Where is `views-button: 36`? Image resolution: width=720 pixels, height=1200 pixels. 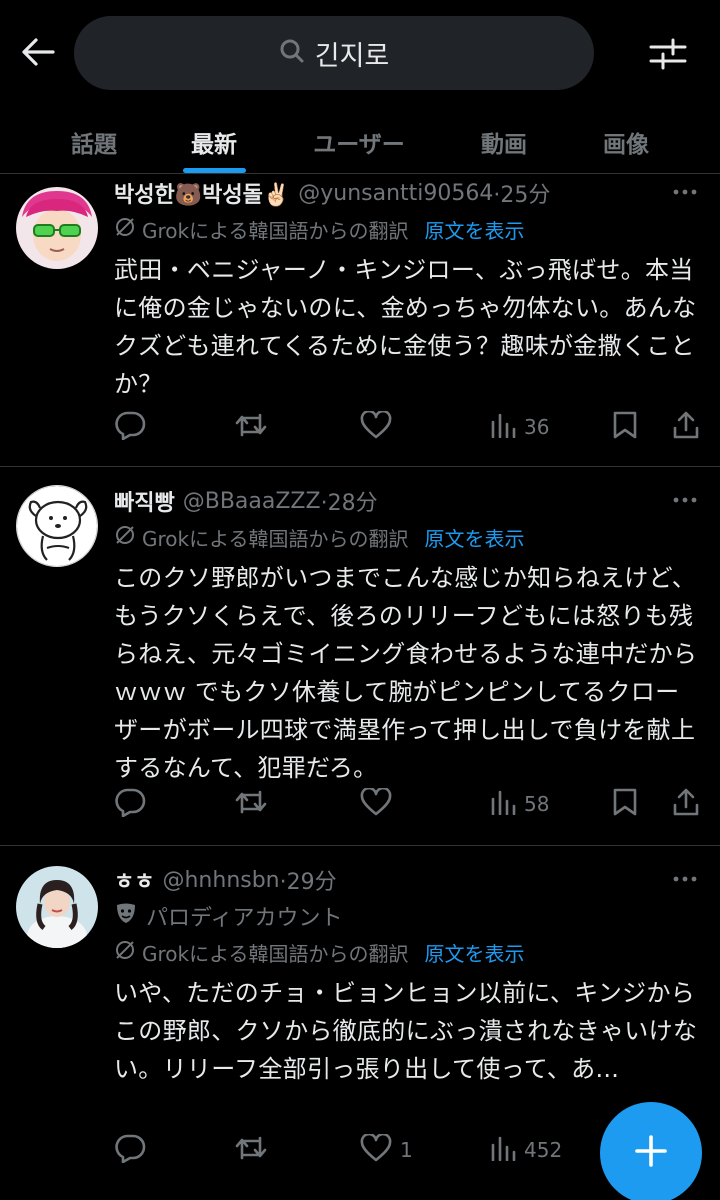 views-button: 36 is located at coordinates (519, 427).